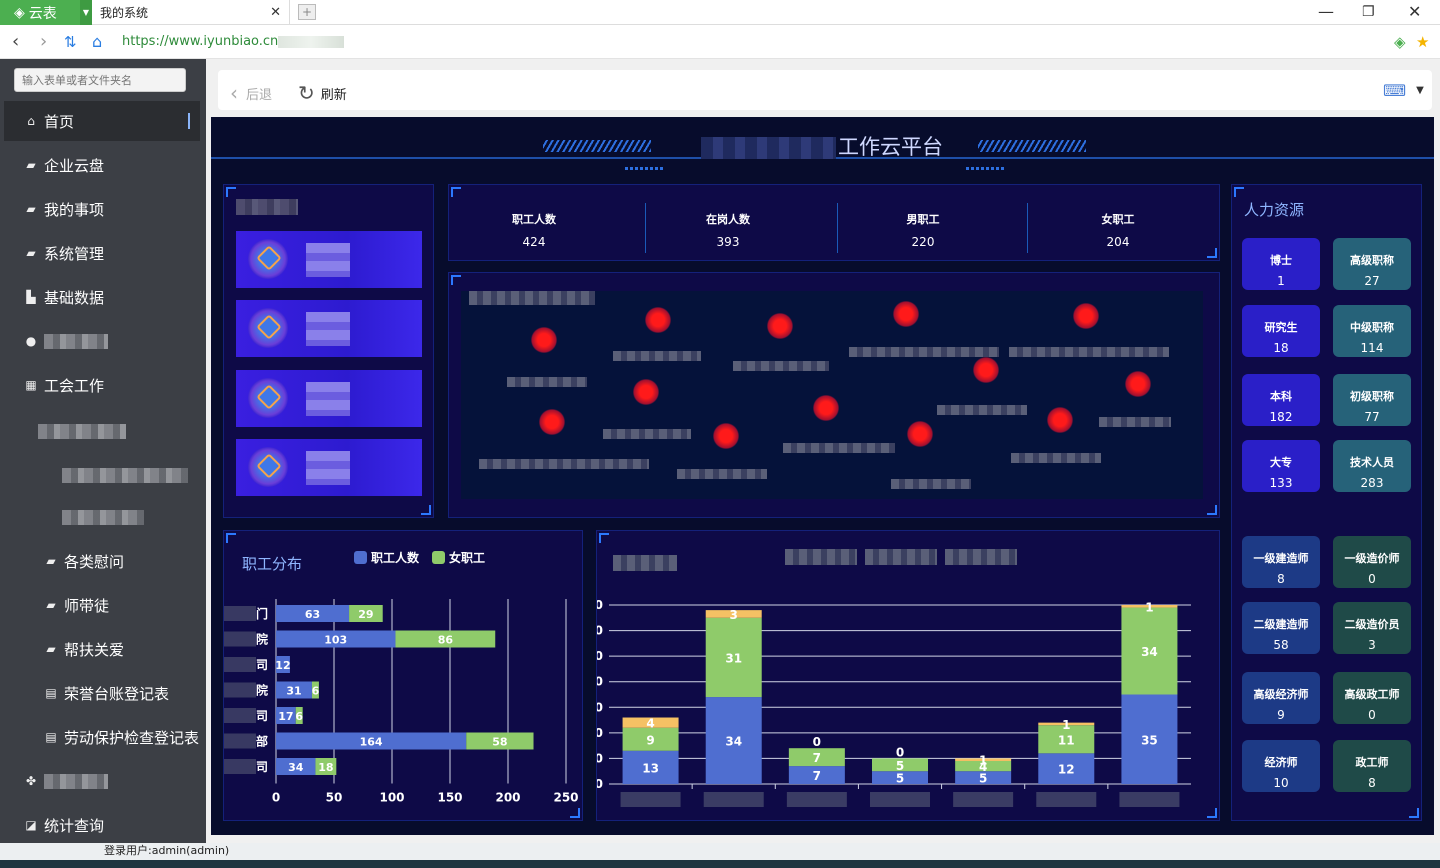  I want to click on sidebar-item-mentorship: ▰ 师带徒, so click(103, 605).